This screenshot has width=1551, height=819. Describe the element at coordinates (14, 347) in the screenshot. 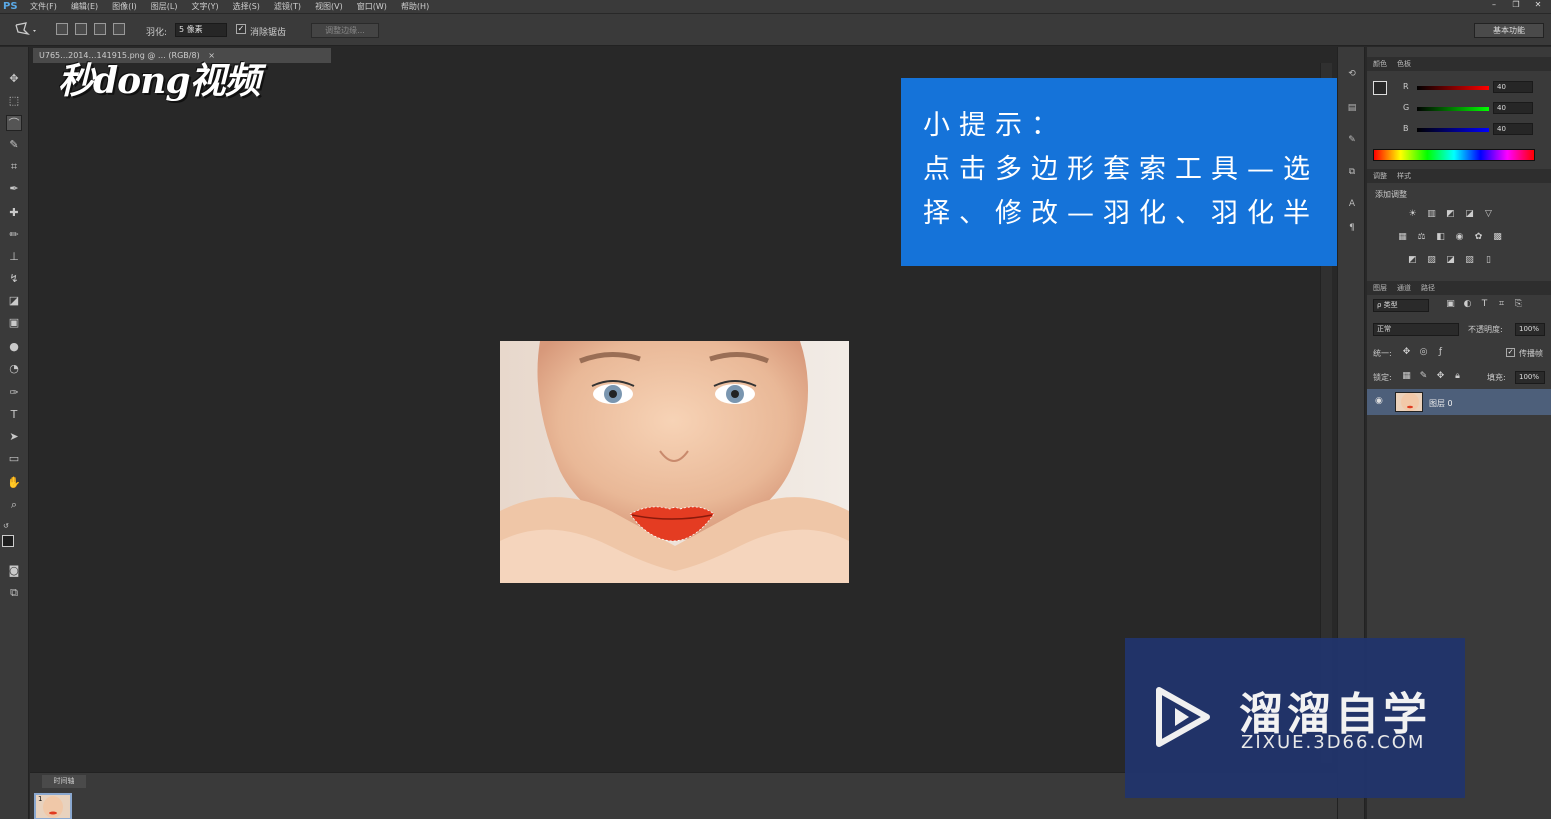

I see `blur-tool-icon: ●` at that location.